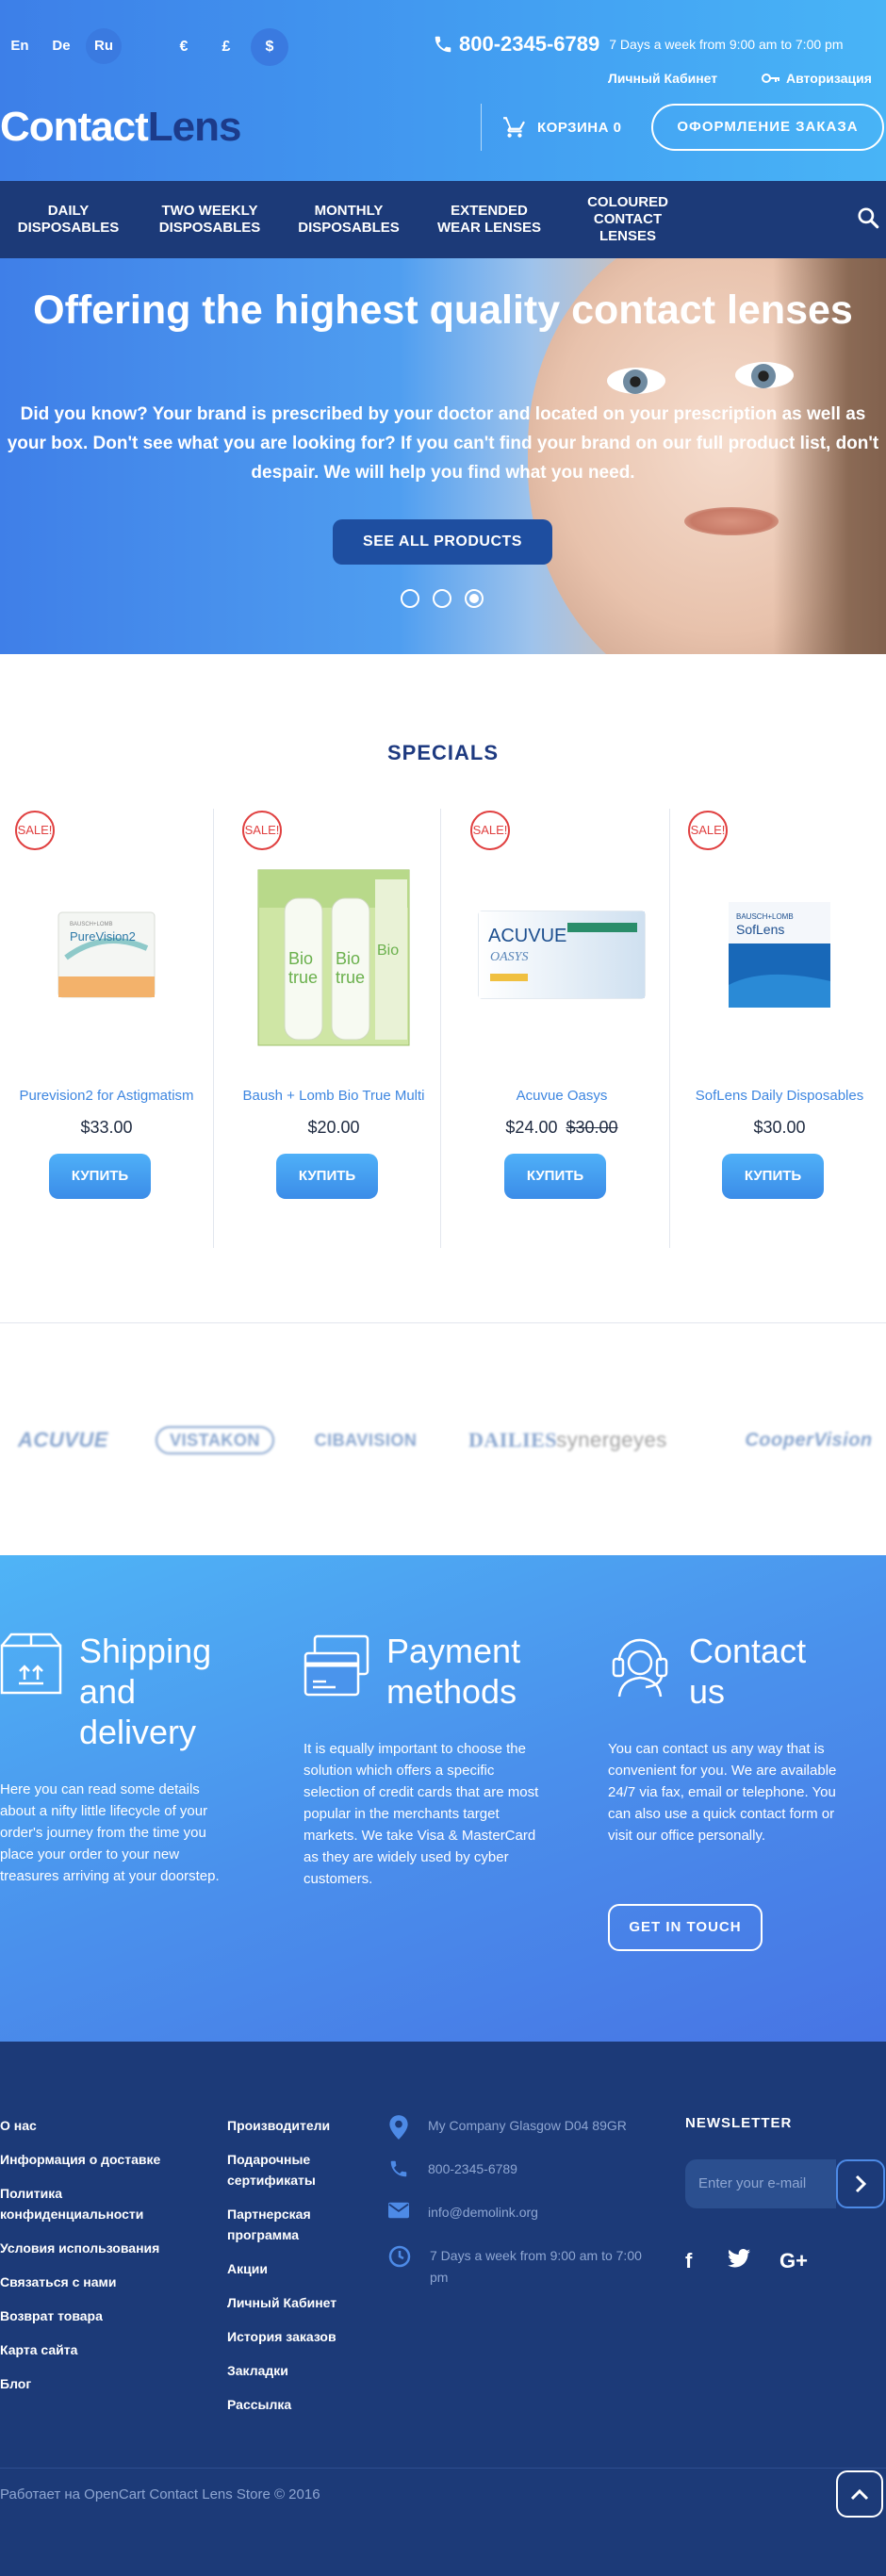  Describe the element at coordinates (739, 2261) in the screenshot. I see `twitter-icon` at that location.